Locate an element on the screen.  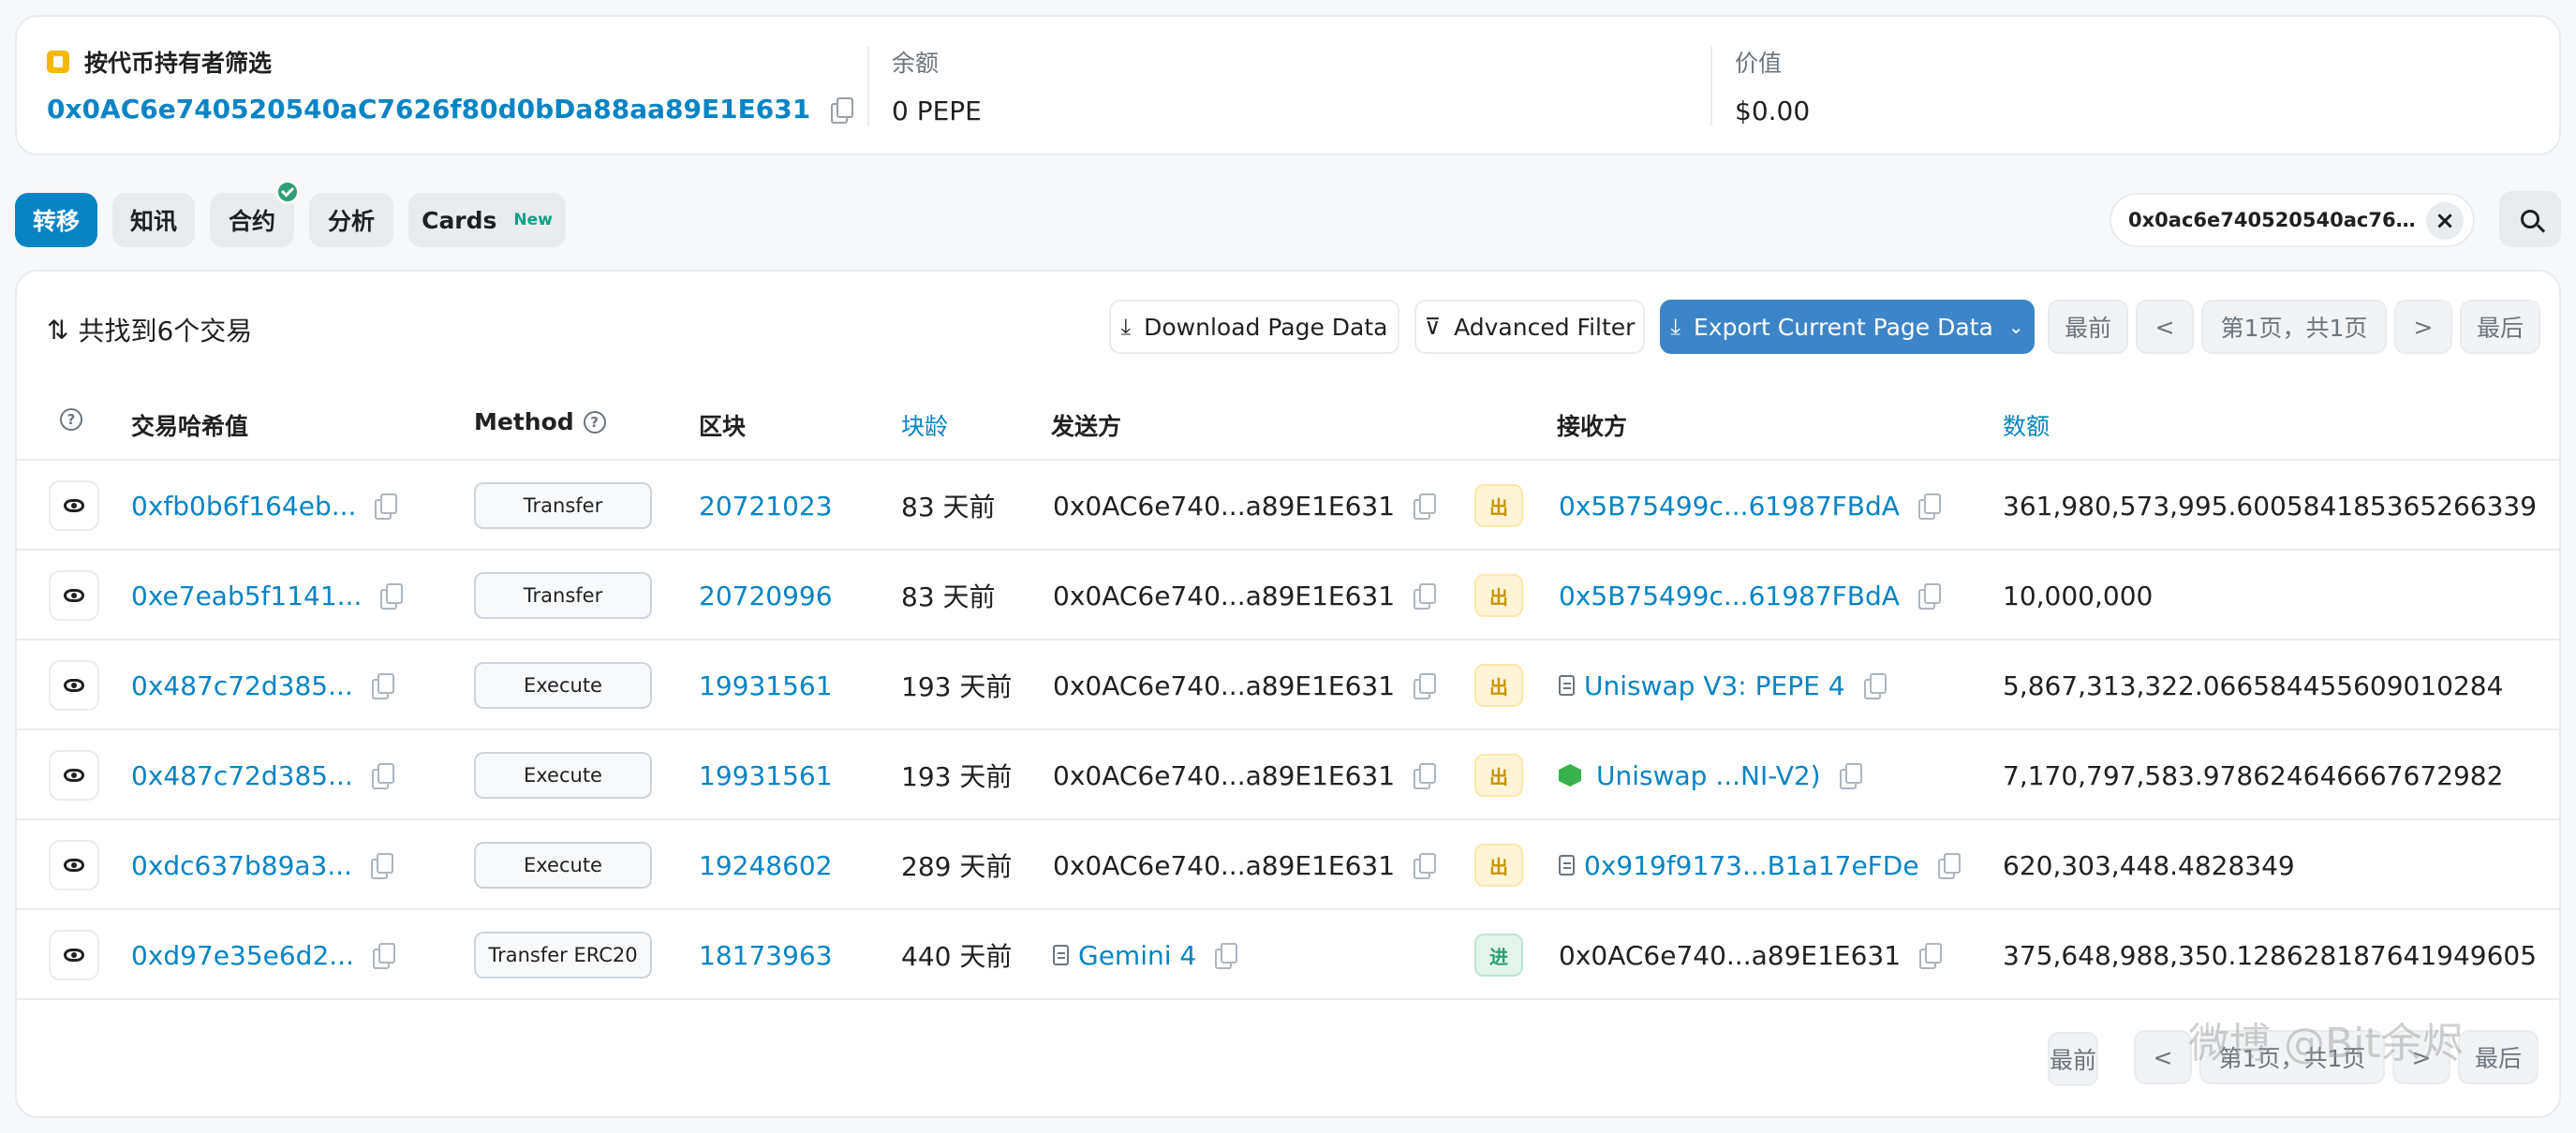
amount-text: 375,648,988,350.128628187641949605 is located at coordinates (2270, 955).